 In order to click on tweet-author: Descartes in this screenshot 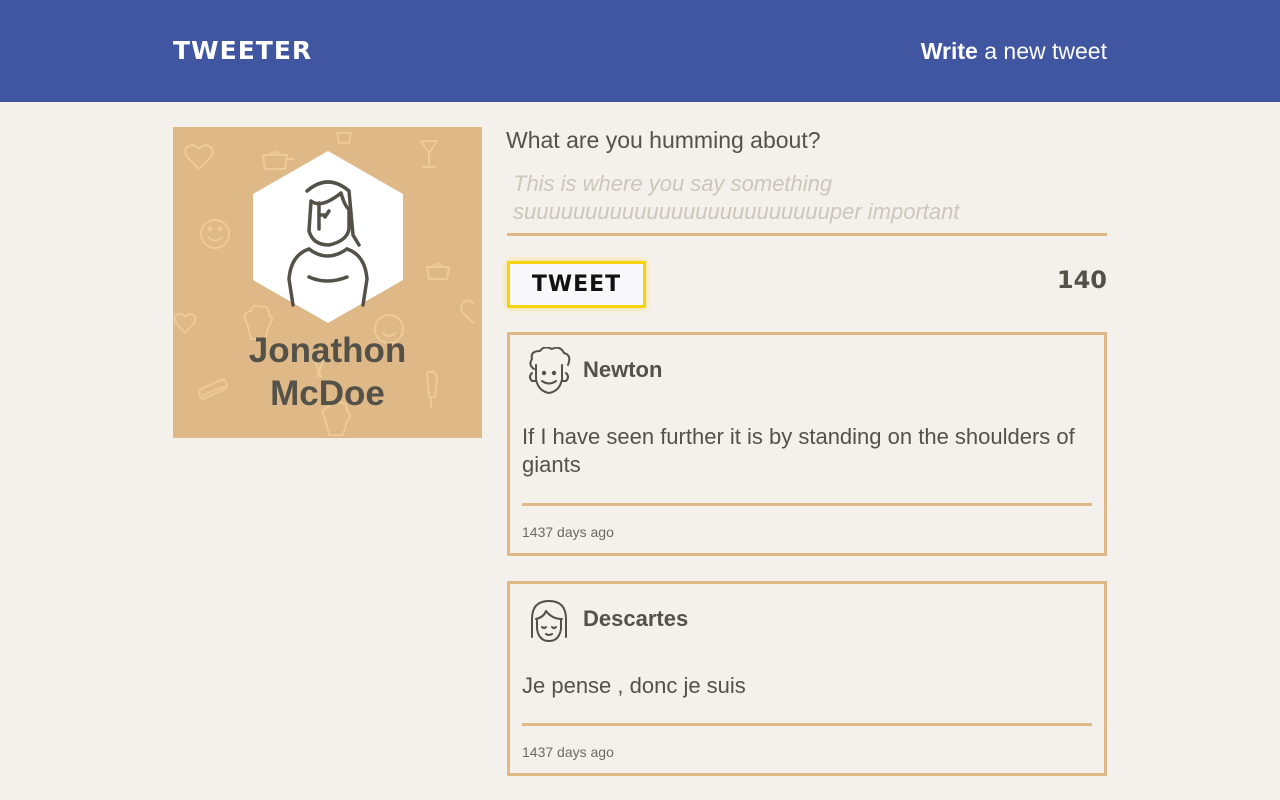, I will do `click(635, 619)`.